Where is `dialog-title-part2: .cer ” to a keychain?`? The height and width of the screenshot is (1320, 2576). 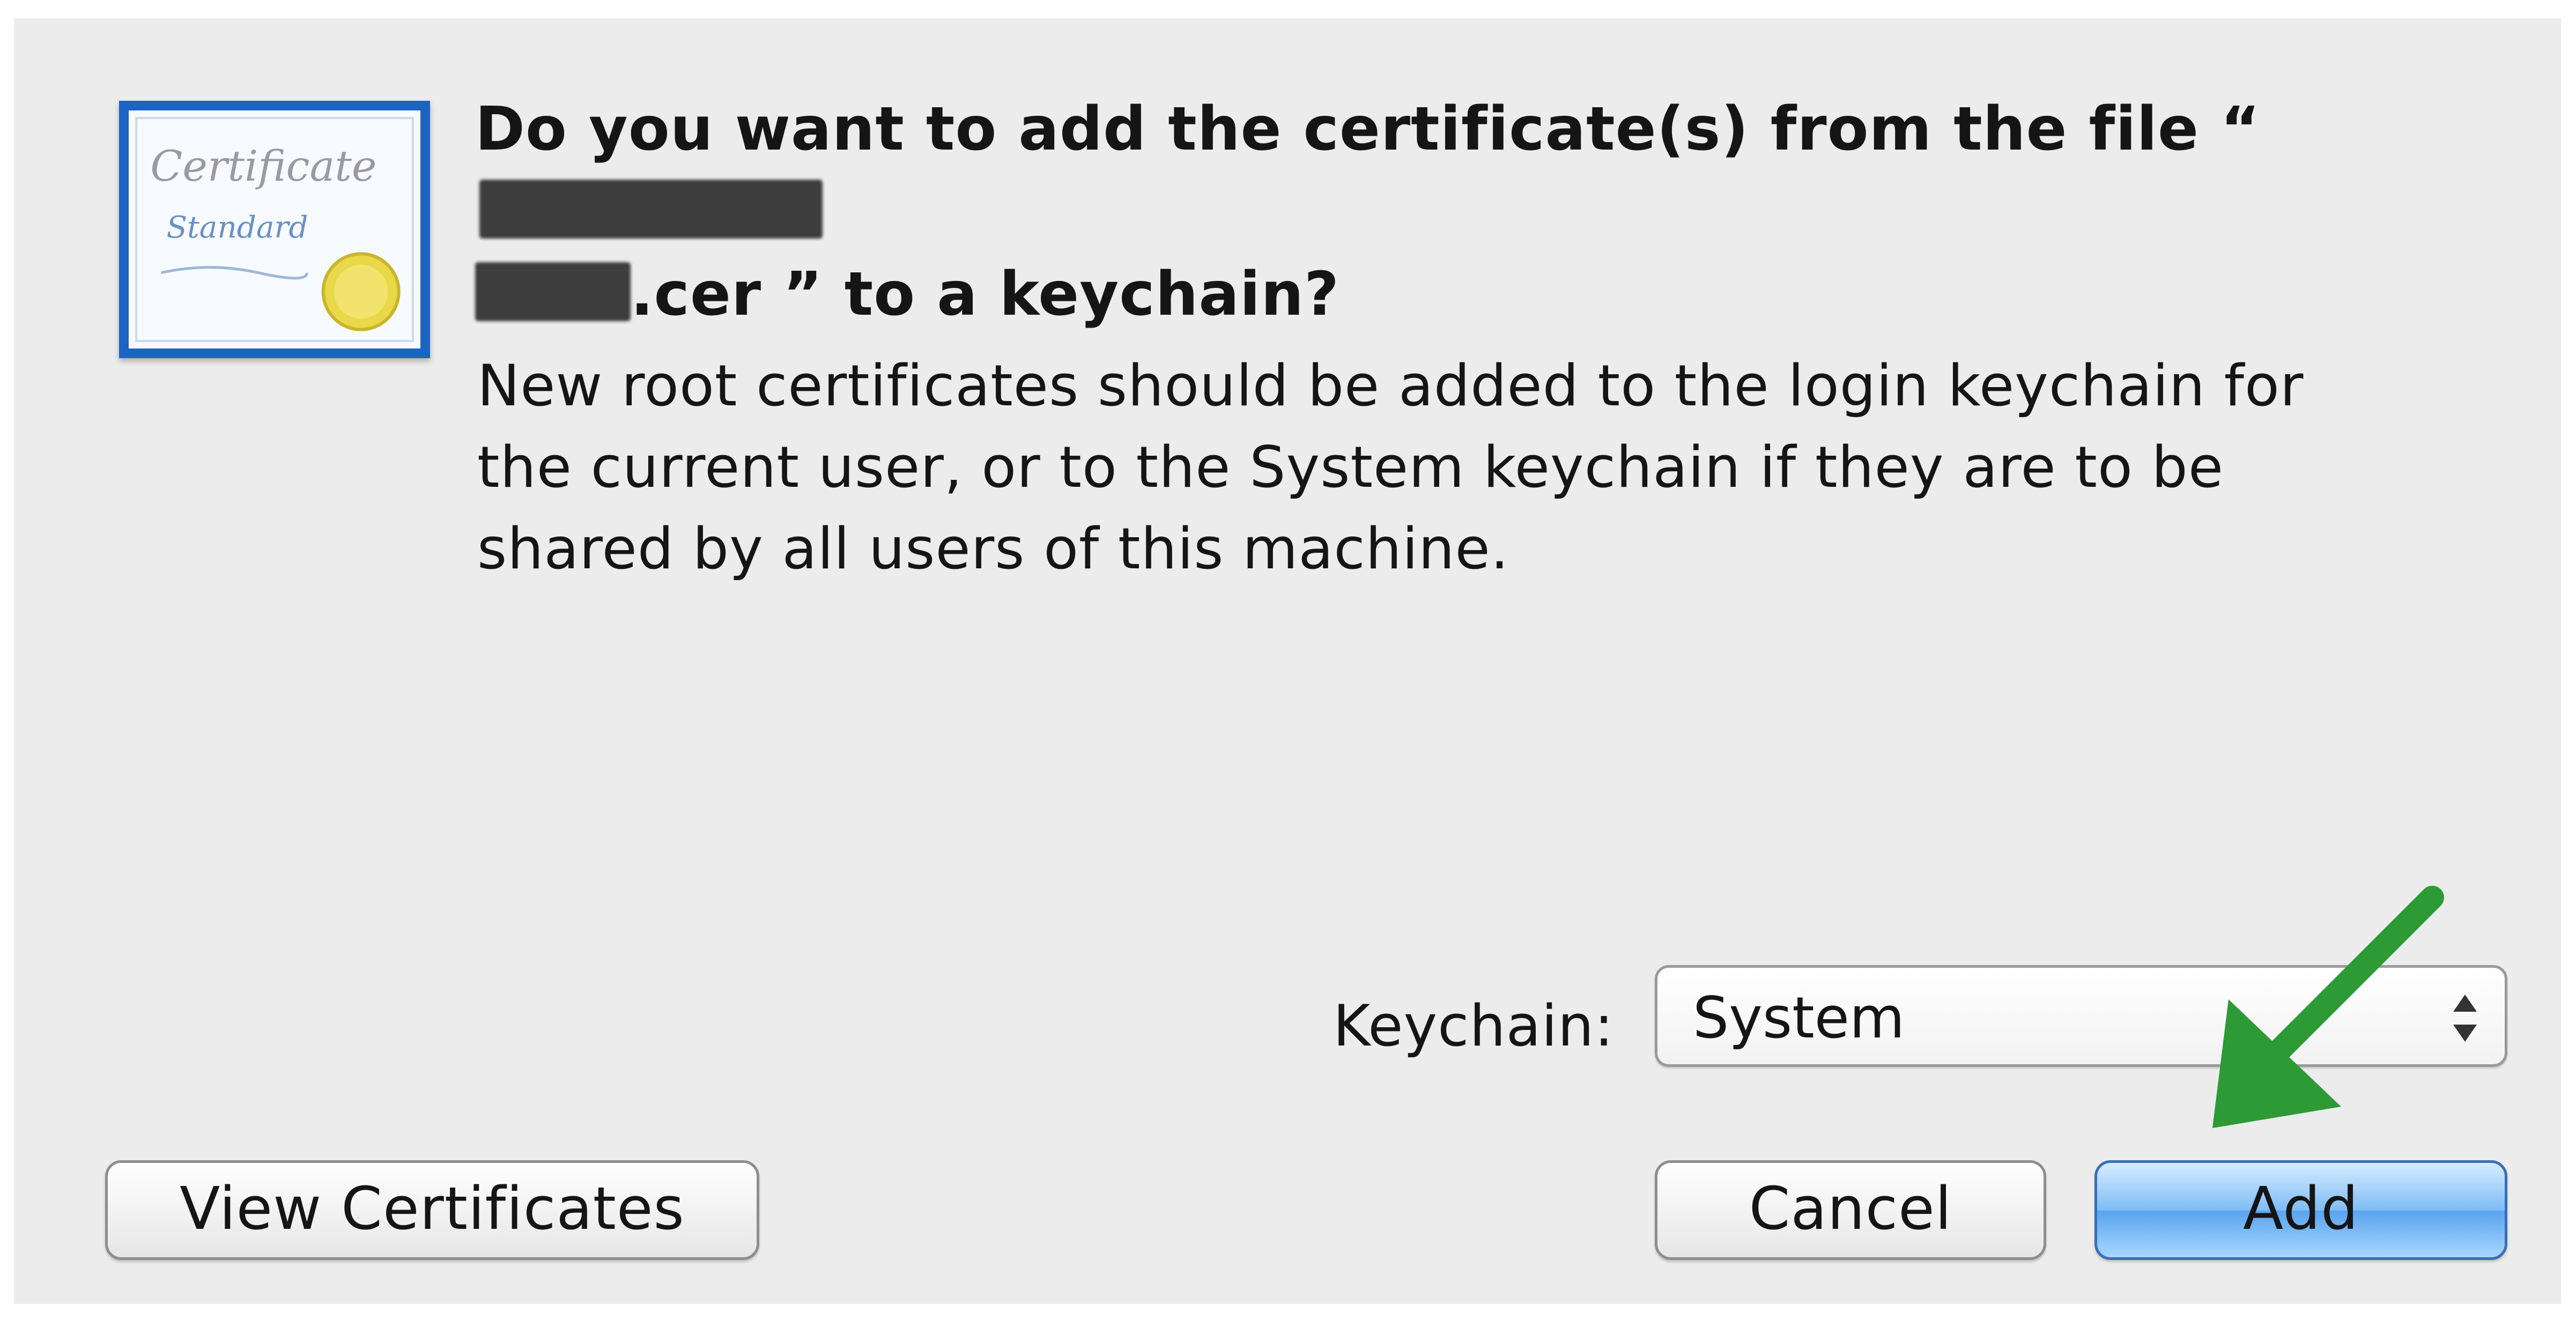
dialog-title-part2: .cer ” to a keychain? is located at coordinates (985, 294).